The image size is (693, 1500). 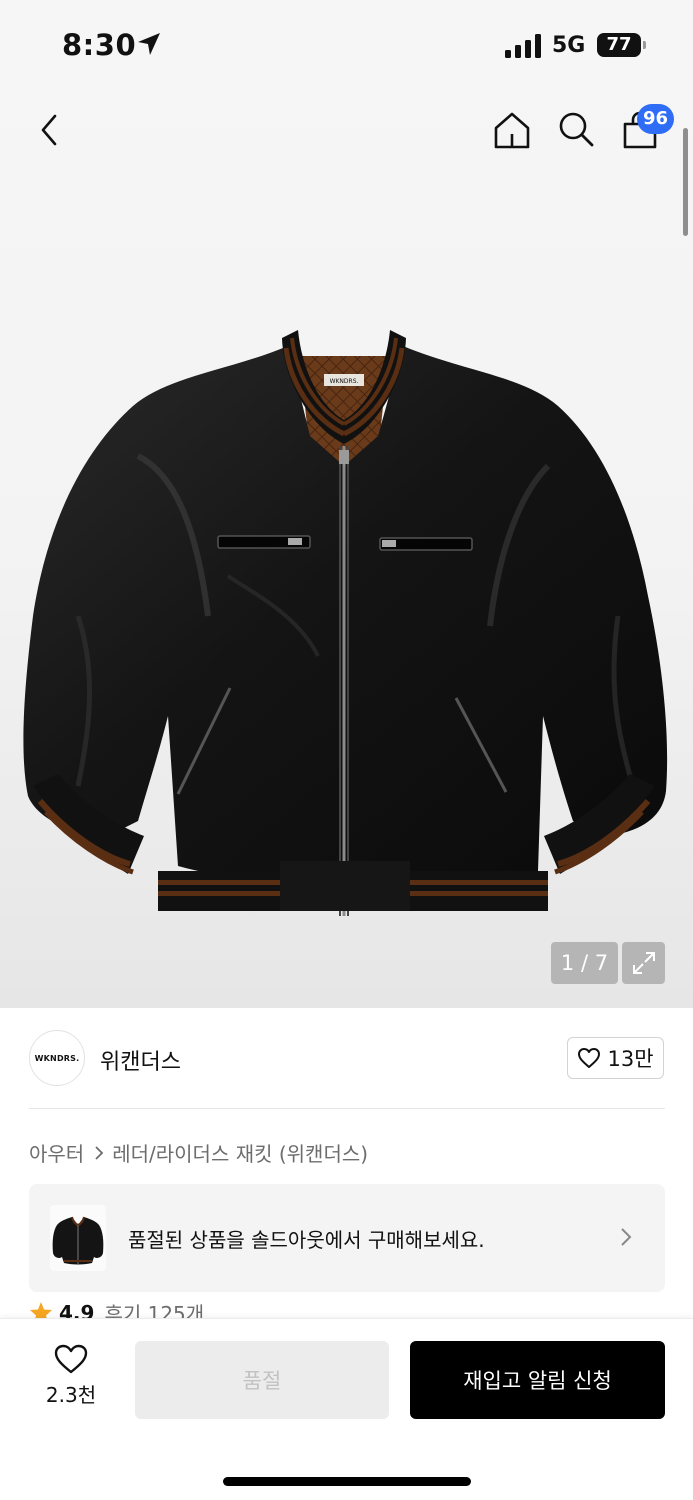 I want to click on location-arrow-icon, so click(x=149, y=44).